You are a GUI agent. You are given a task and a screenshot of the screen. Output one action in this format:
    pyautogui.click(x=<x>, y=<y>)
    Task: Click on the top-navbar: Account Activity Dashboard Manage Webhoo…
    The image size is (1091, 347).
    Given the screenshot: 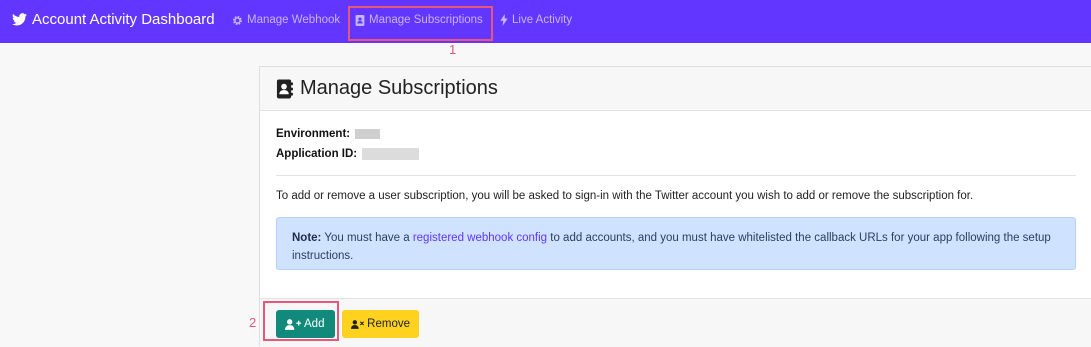 What is the action you would take?
    pyautogui.click(x=545, y=21)
    